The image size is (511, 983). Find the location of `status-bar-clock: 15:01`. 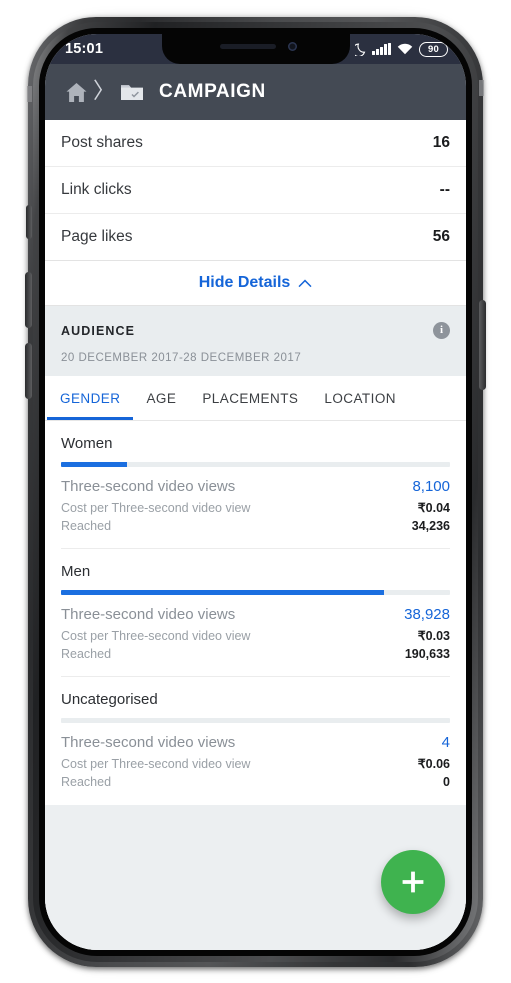

status-bar-clock: 15:01 is located at coordinates (84, 49).